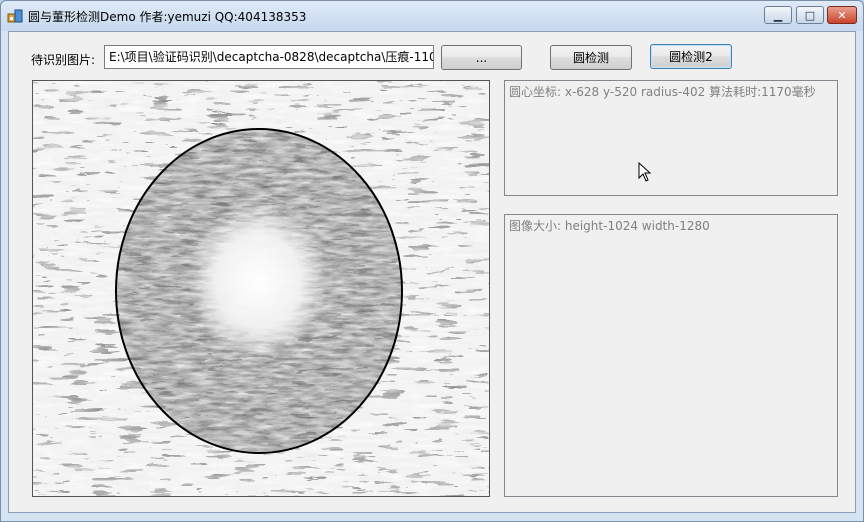 The width and height of the screenshot is (864, 522). Describe the element at coordinates (671, 138) in the screenshot. I see `result-textbox: 圆心坐标: x-628 y-520 radius-402 算法耗时:1170毫秒` at that location.